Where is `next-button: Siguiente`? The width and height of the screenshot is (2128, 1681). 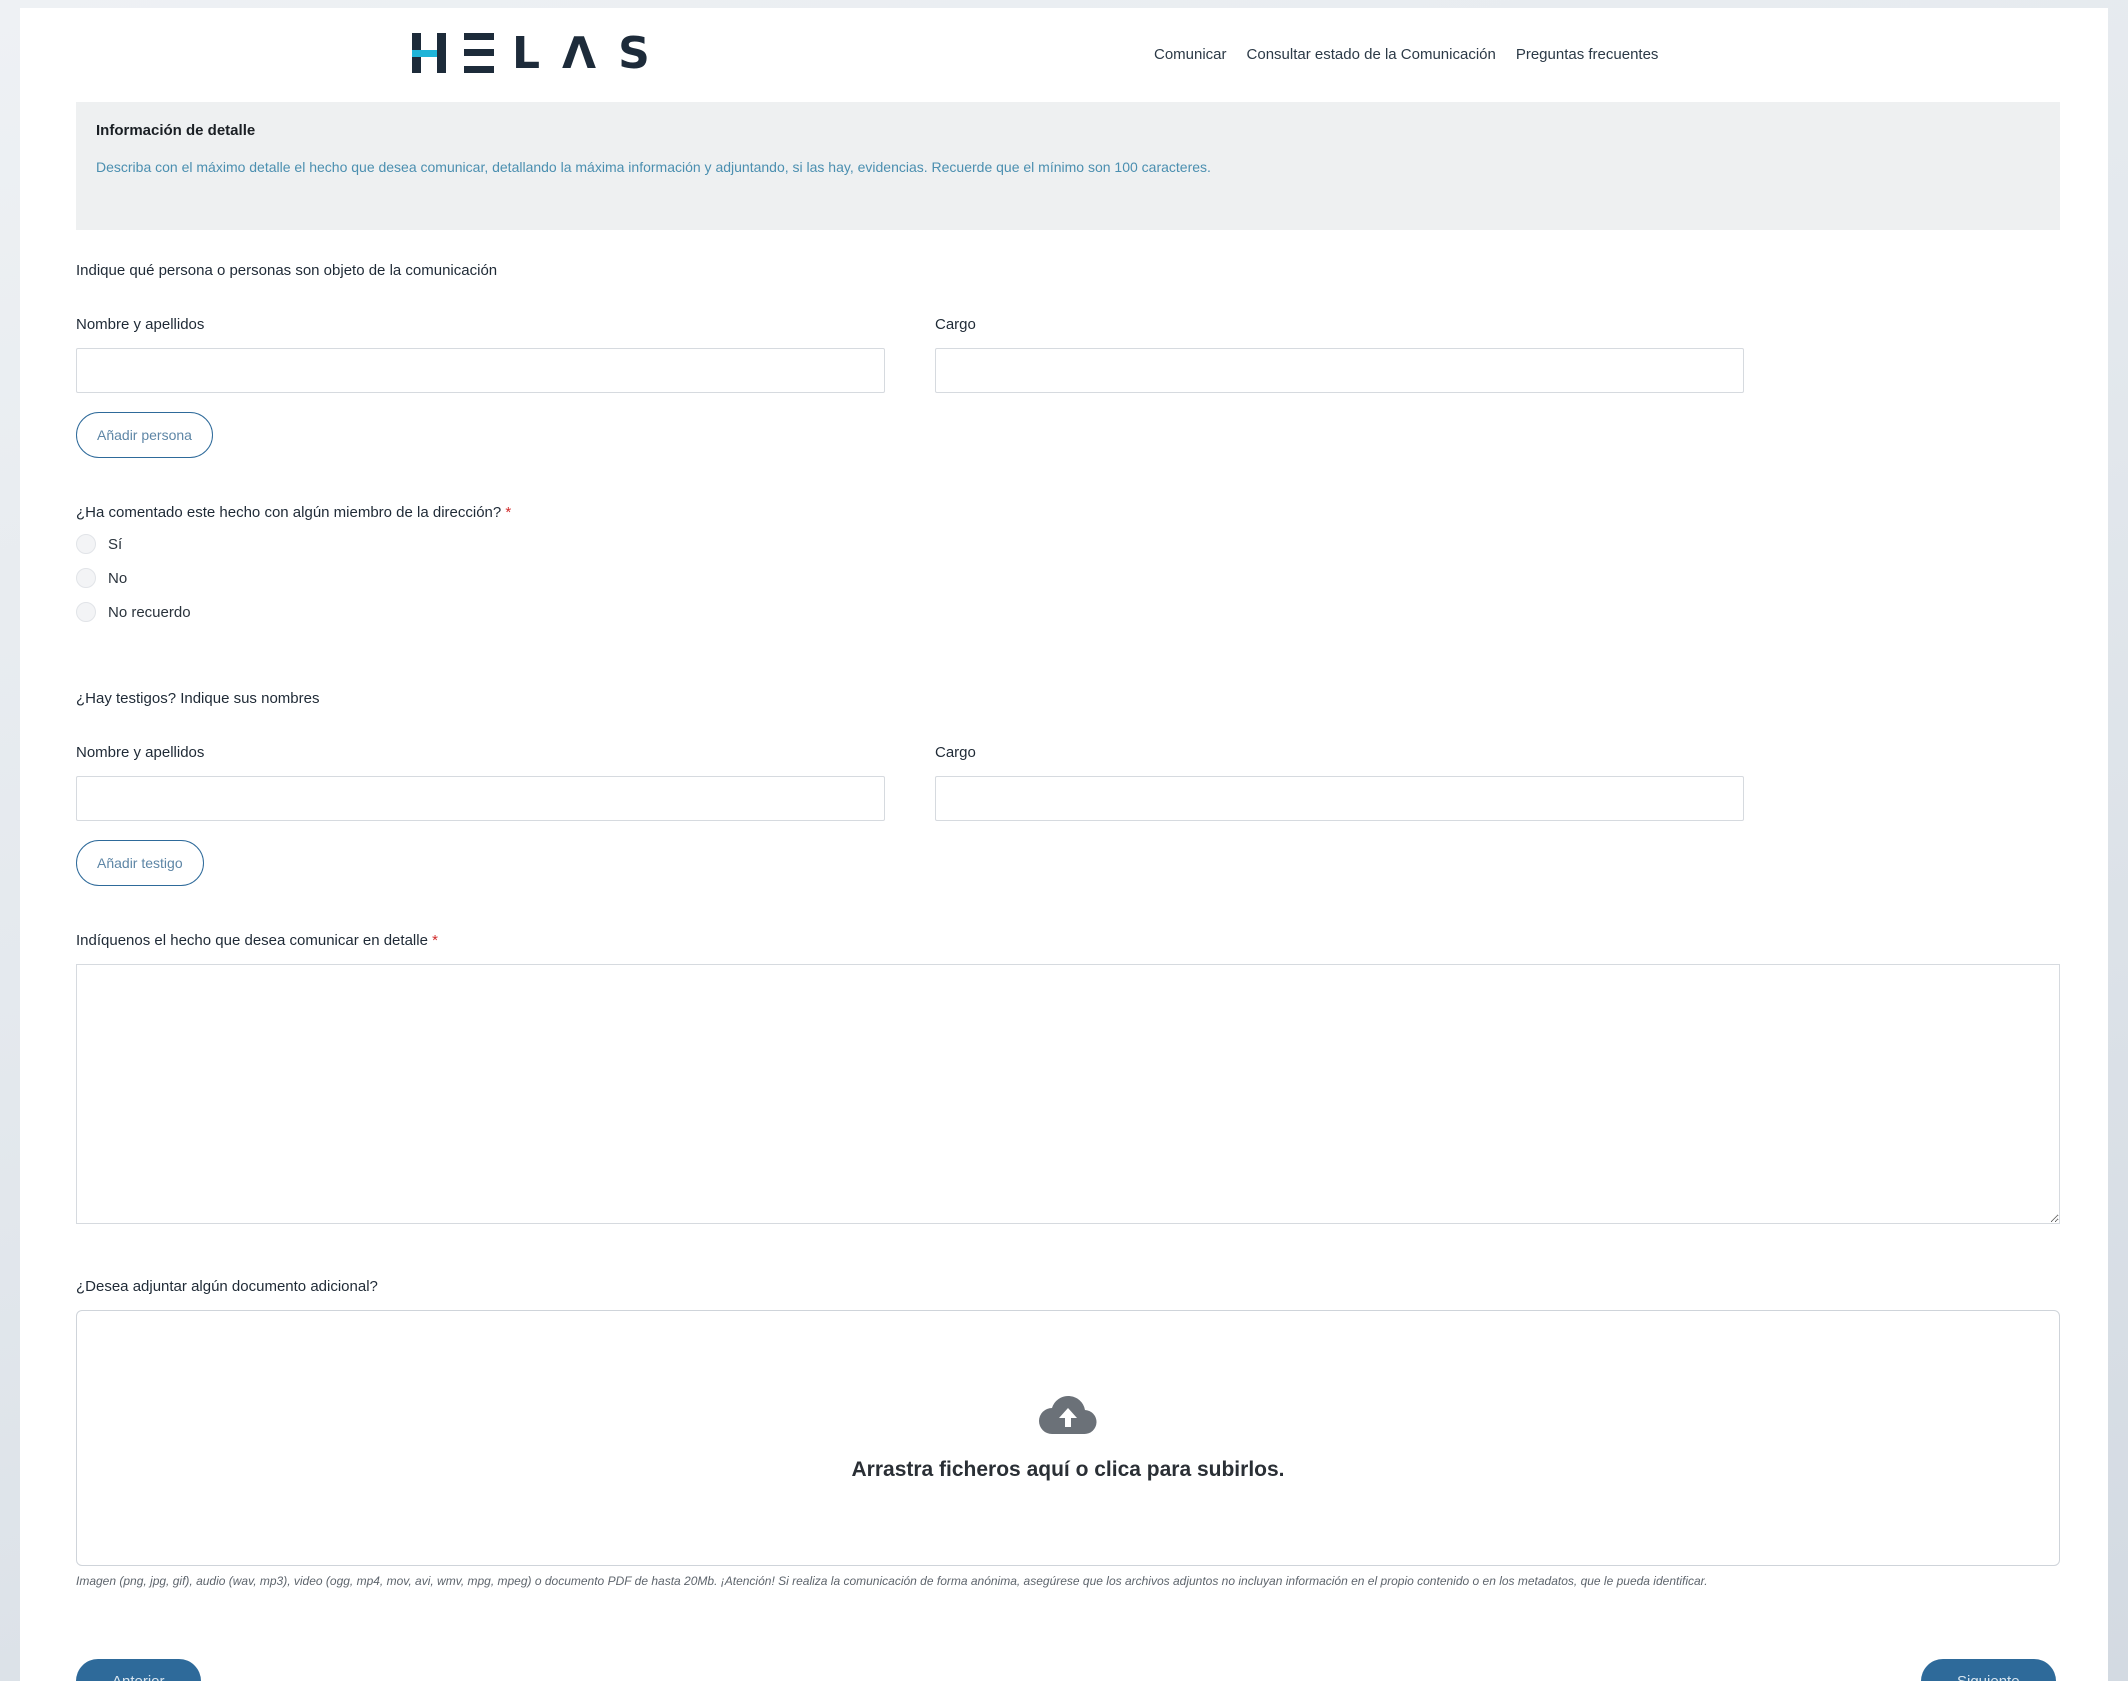 next-button: Siguiente is located at coordinates (1988, 1670).